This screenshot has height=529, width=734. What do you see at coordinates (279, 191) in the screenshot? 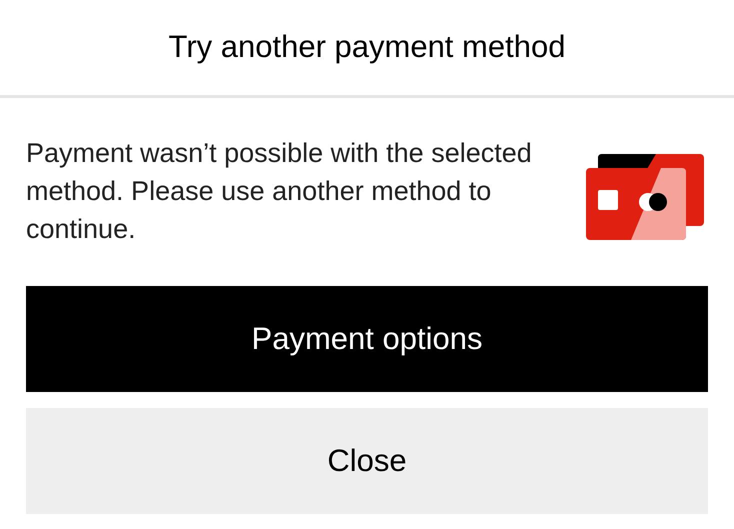
I see `error-message: Payment wasn’t possible with the selected method. Please use another method to continue.` at bounding box center [279, 191].